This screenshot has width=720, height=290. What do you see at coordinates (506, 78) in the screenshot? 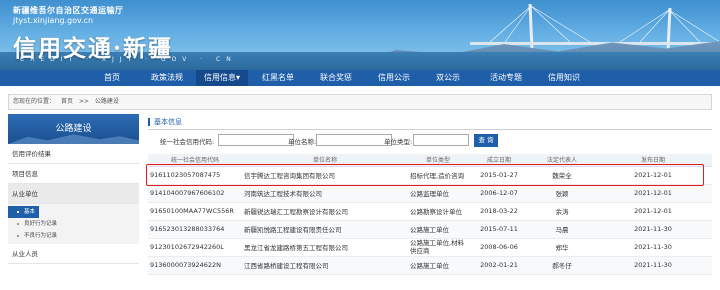
I see `nav-activity-topics: 活动专题` at bounding box center [506, 78].